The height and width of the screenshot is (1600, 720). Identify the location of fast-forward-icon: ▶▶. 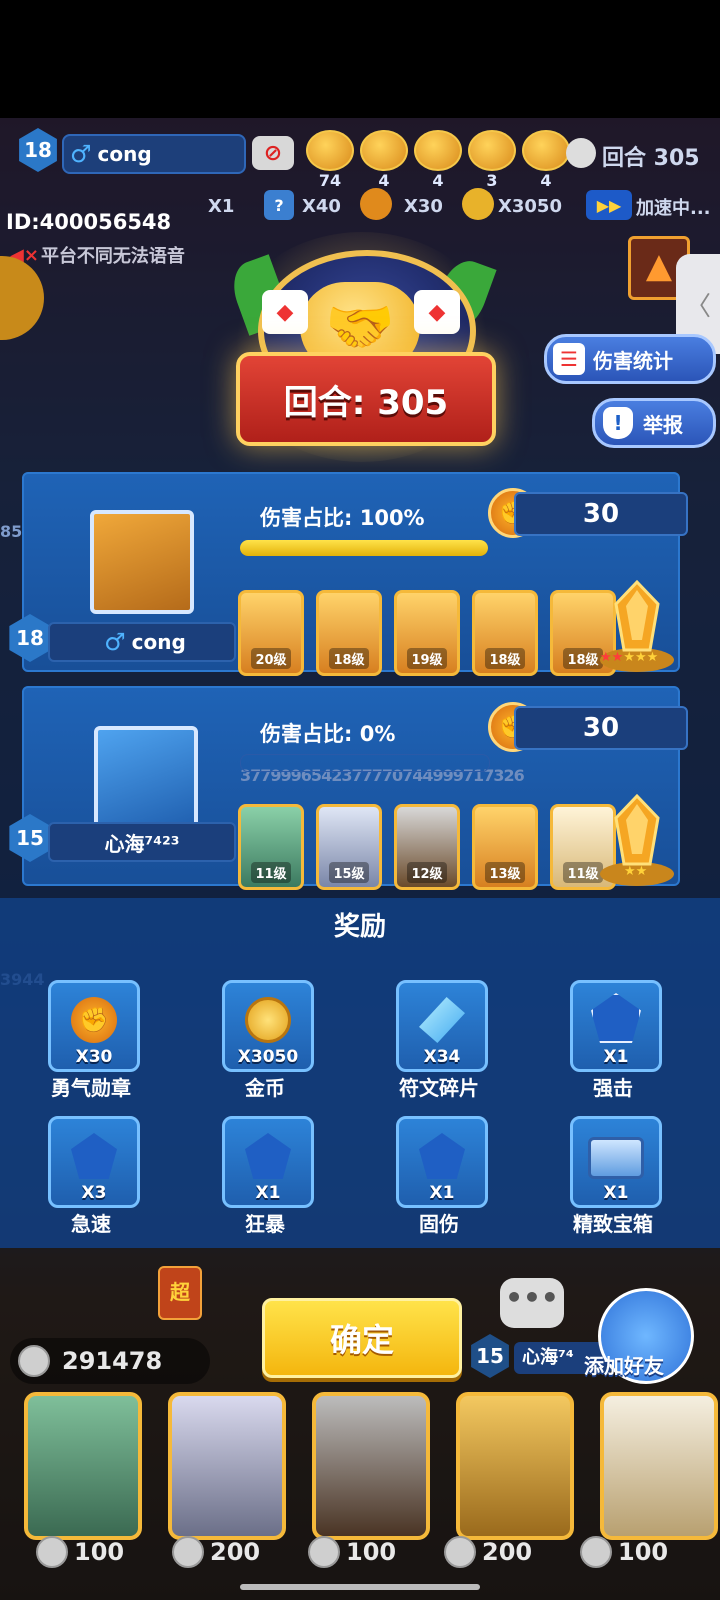
(609, 205).